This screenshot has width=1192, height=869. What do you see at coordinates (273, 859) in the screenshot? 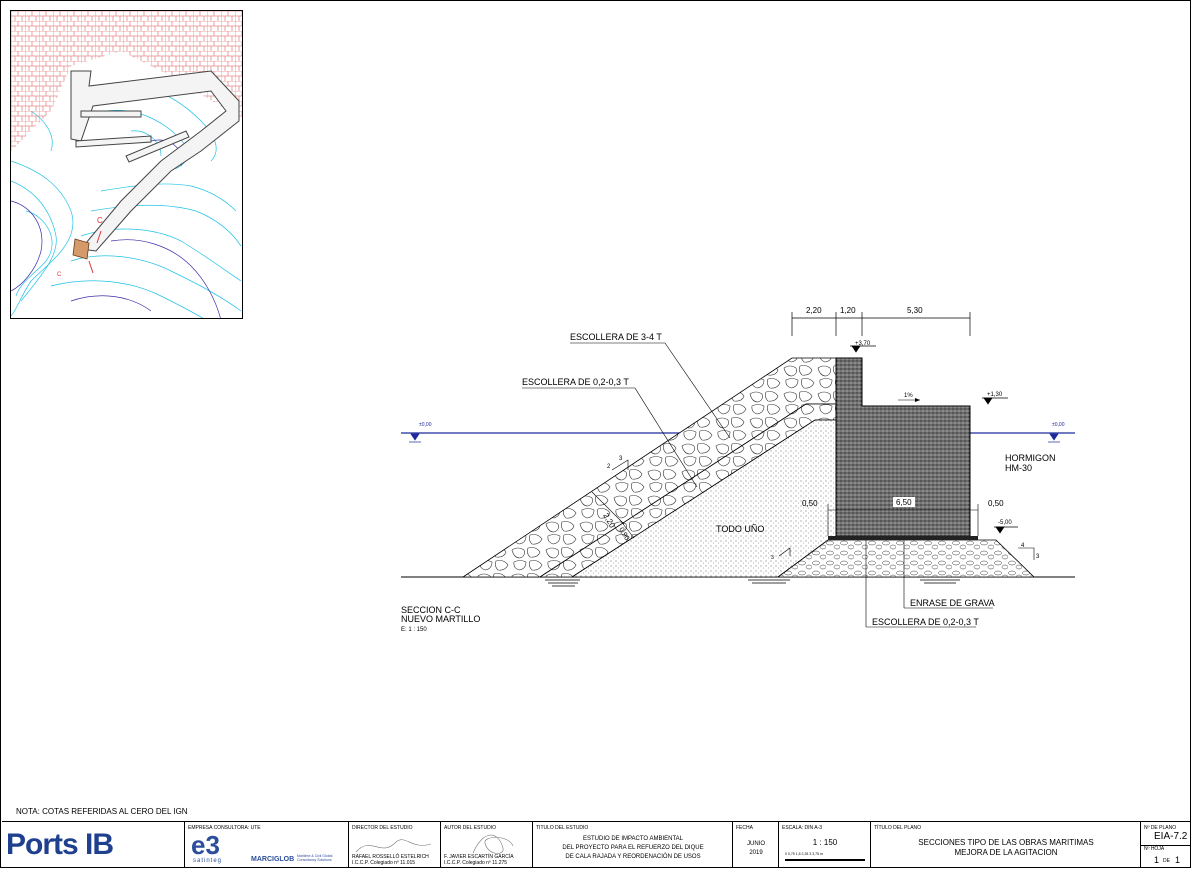
I see `marciglob-logo: MARCIGLOB` at bounding box center [273, 859].